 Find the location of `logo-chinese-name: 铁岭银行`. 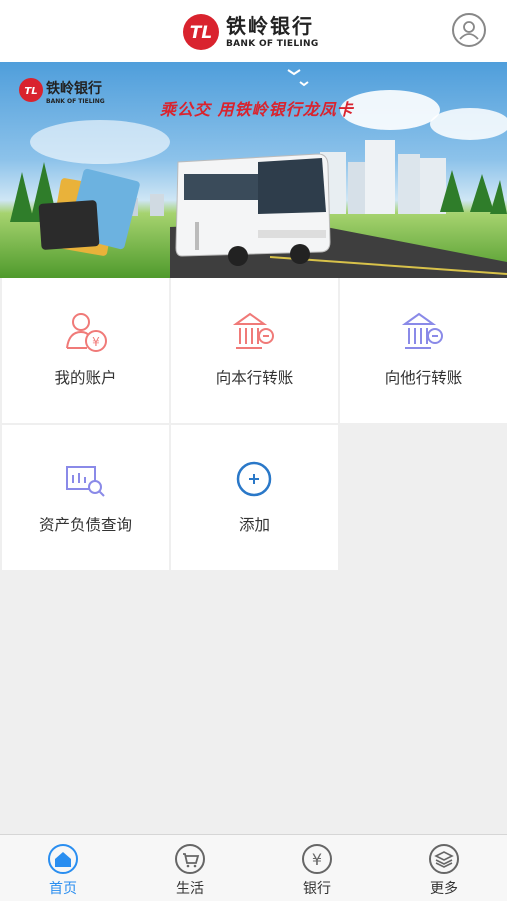

logo-chinese-name: 铁岭银行 is located at coordinates (270, 25).